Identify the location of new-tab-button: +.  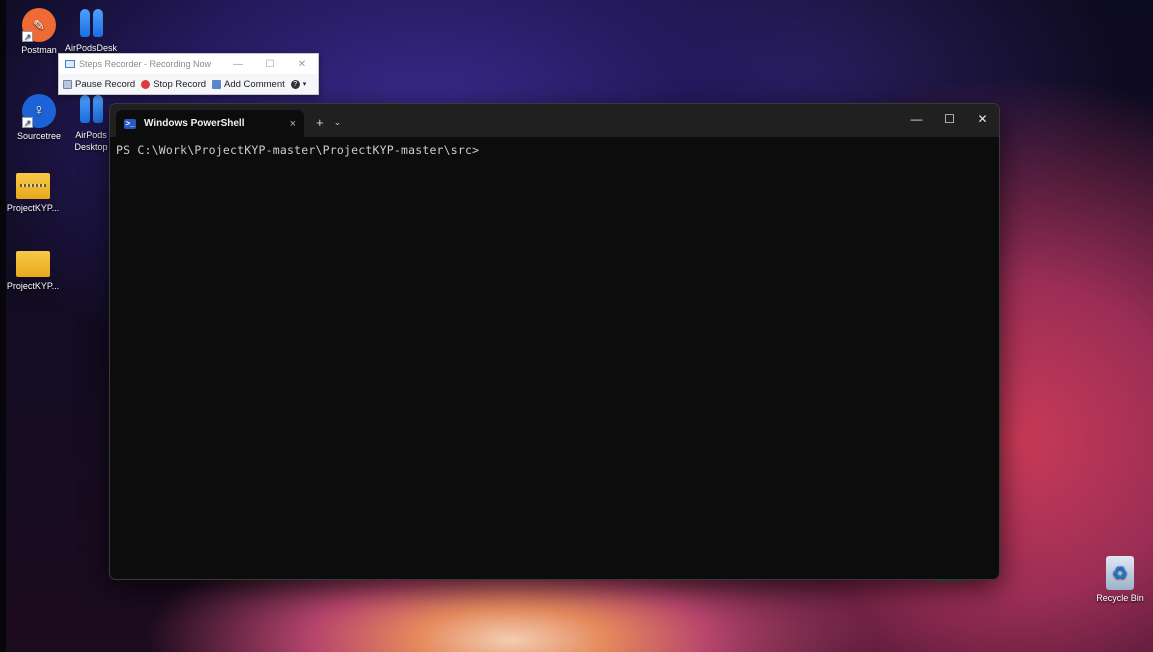
(320, 122).